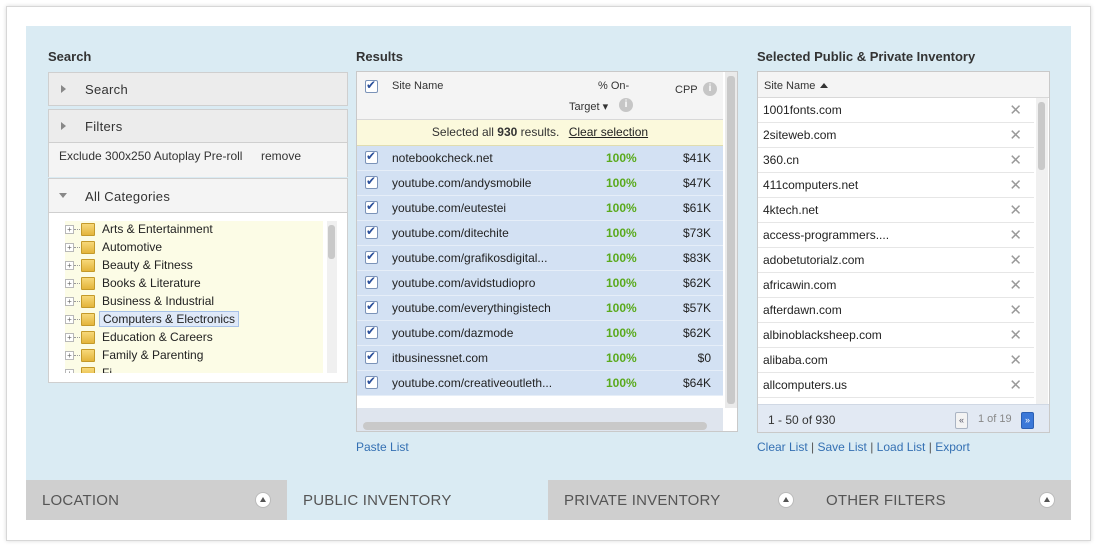  What do you see at coordinates (540, 158) in the screenshot?
I see `result-row: notebookcheck.net 100% $41K` at bounding box center [540, 158].